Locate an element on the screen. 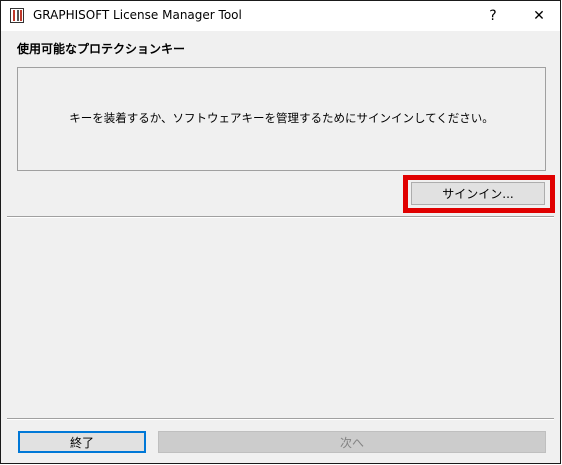 The width and height of the screenshot is (562, 465). next-button: 次へ is located at coordinates (352, 442).